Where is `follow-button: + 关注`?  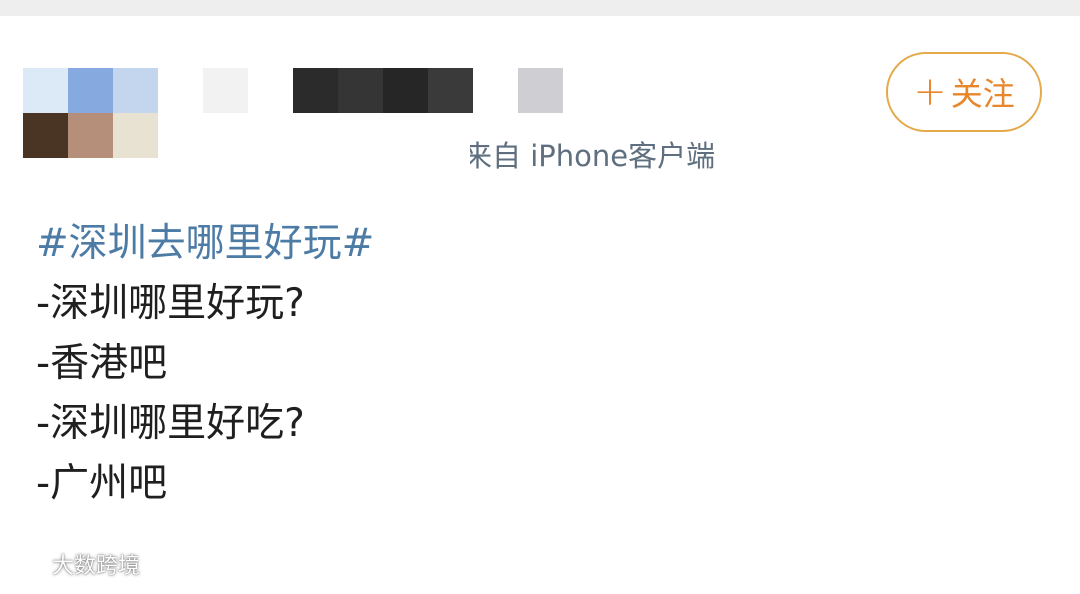 follow-button: + 关注 is located at coordinates (964, 92).